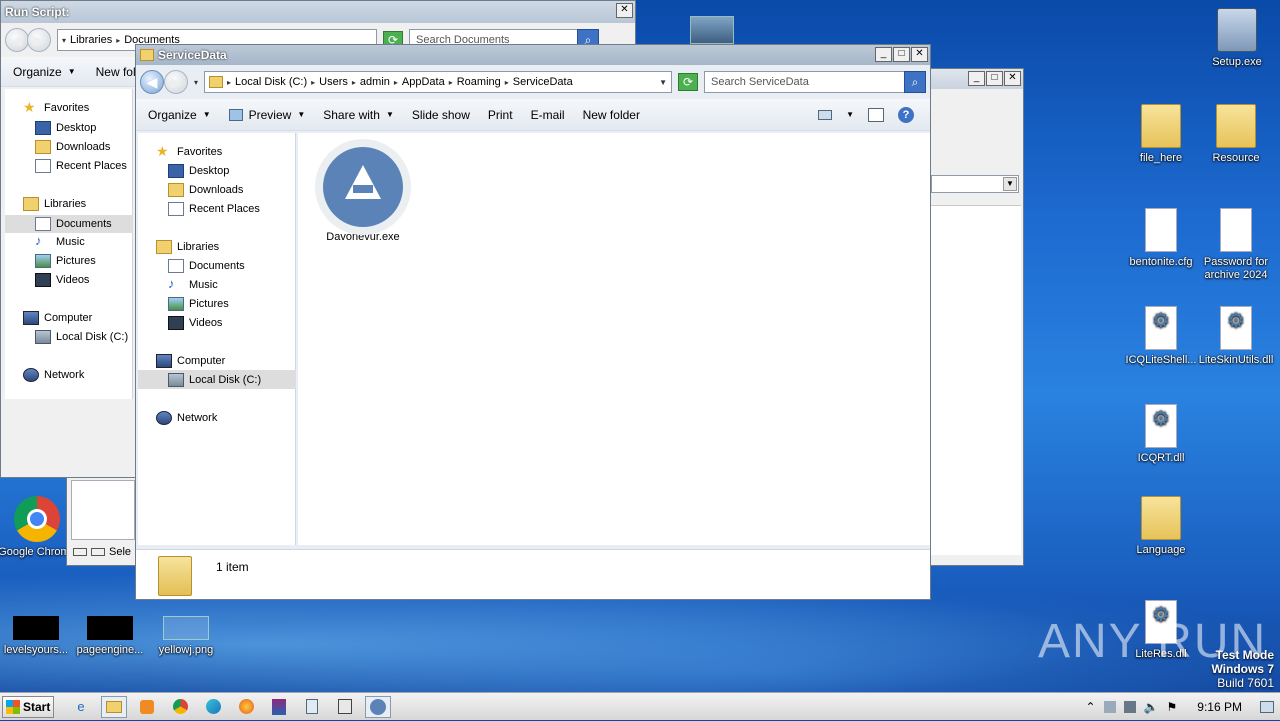 The height and width of the screenshot is (721, 1280). I want to click on breadcrumb-item: Roaming, so click(479, 82).